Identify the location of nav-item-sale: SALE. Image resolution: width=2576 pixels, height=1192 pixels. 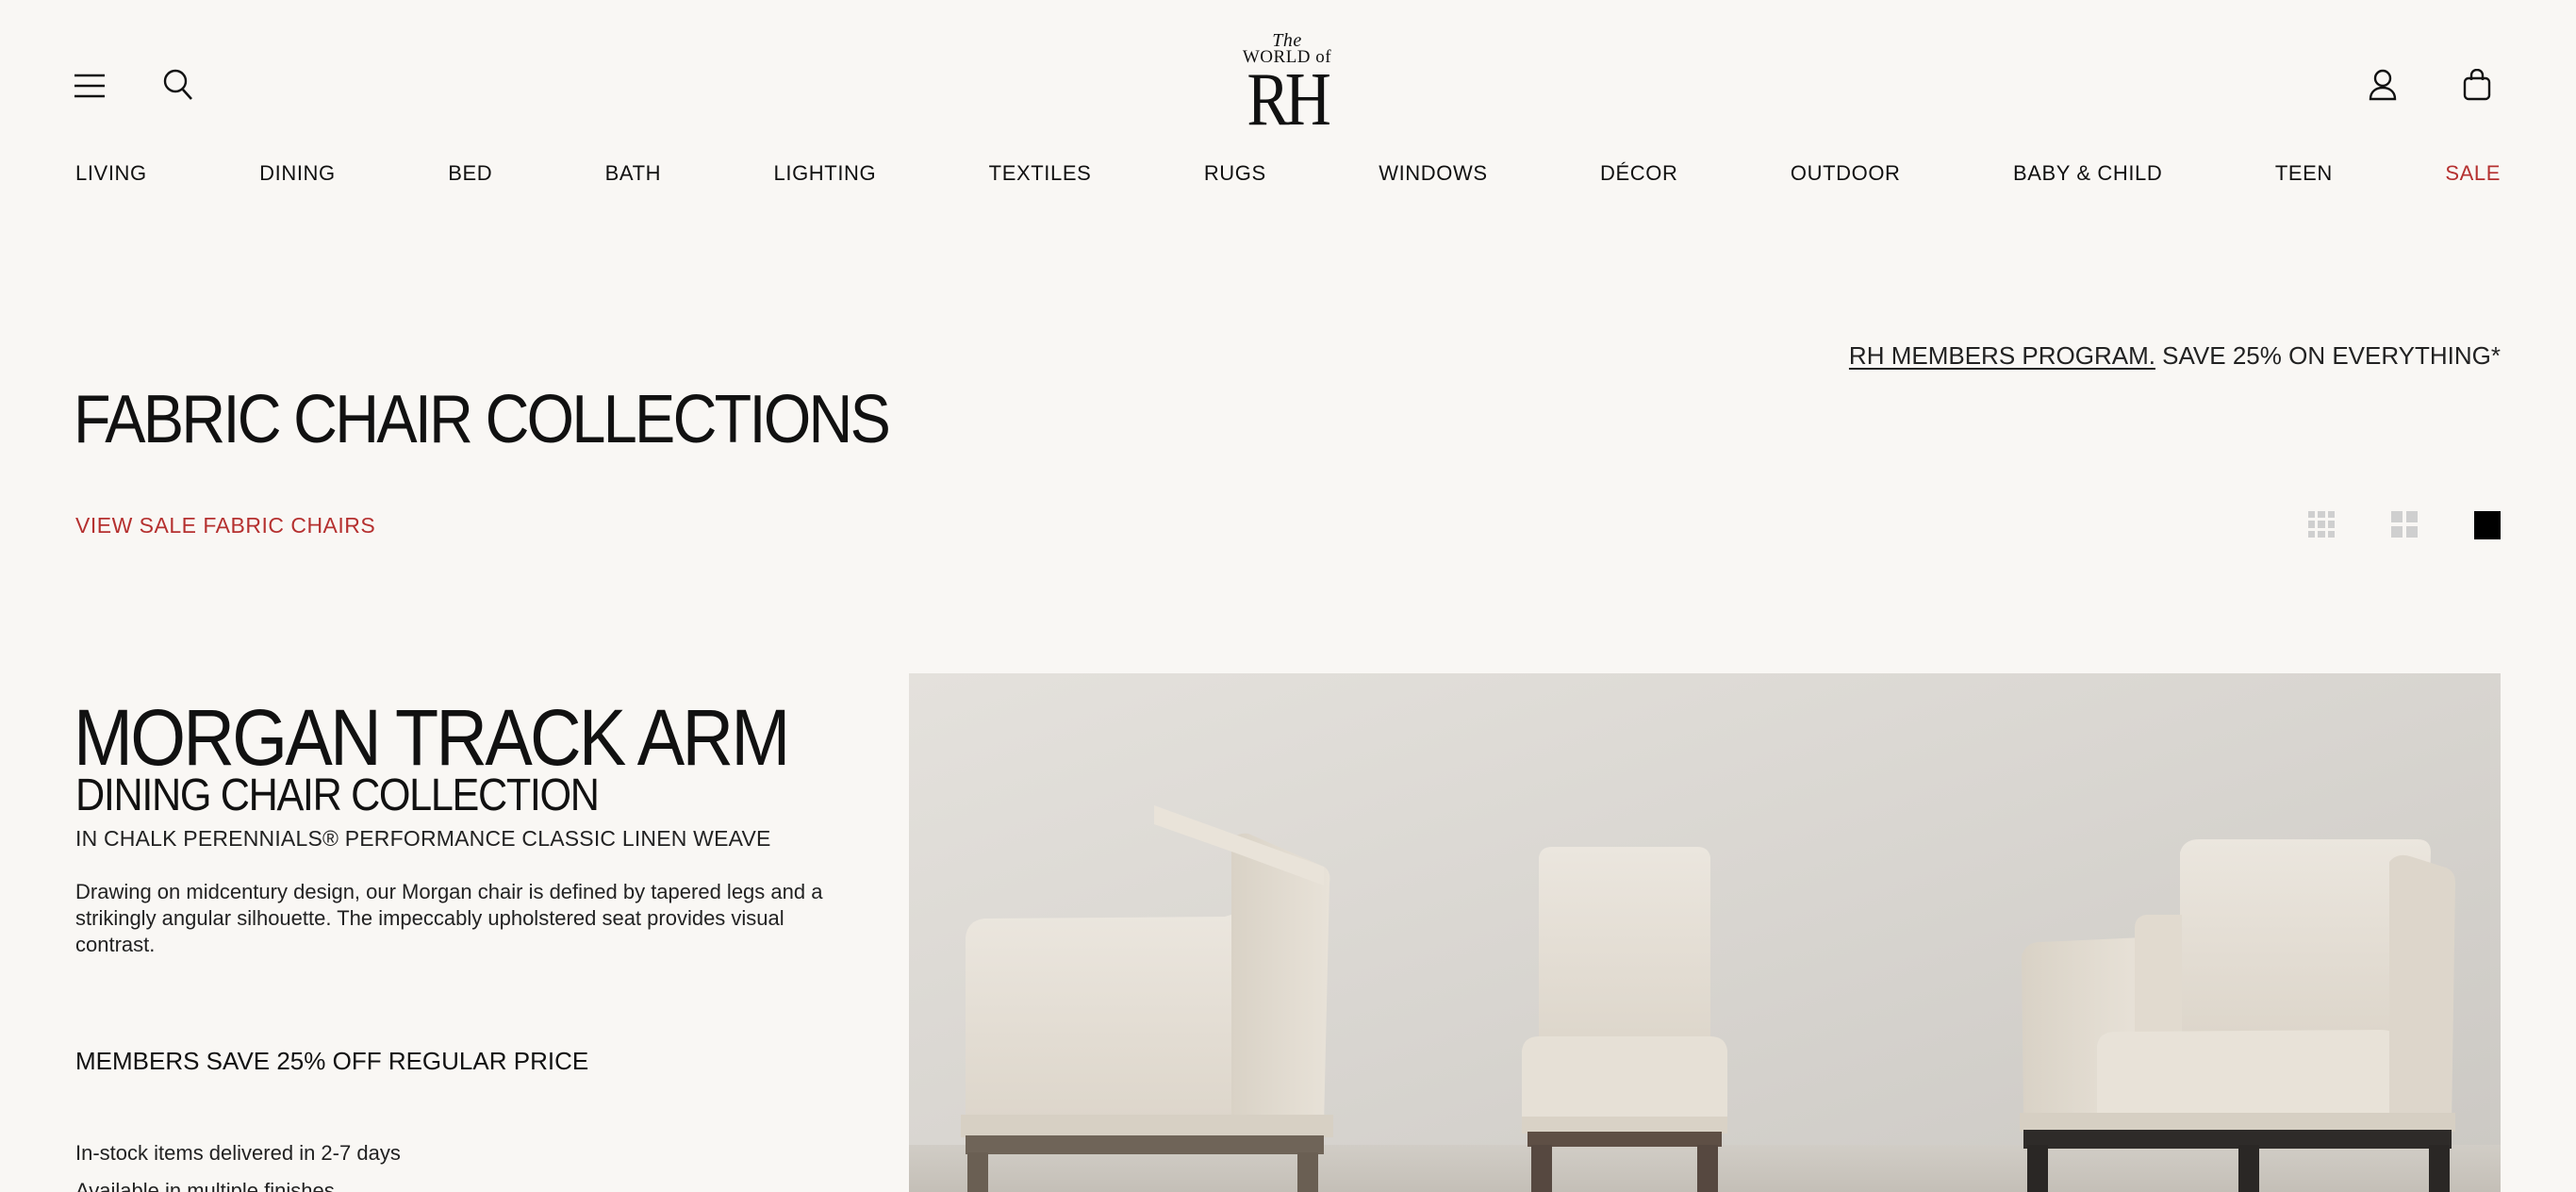
(2473, 173).